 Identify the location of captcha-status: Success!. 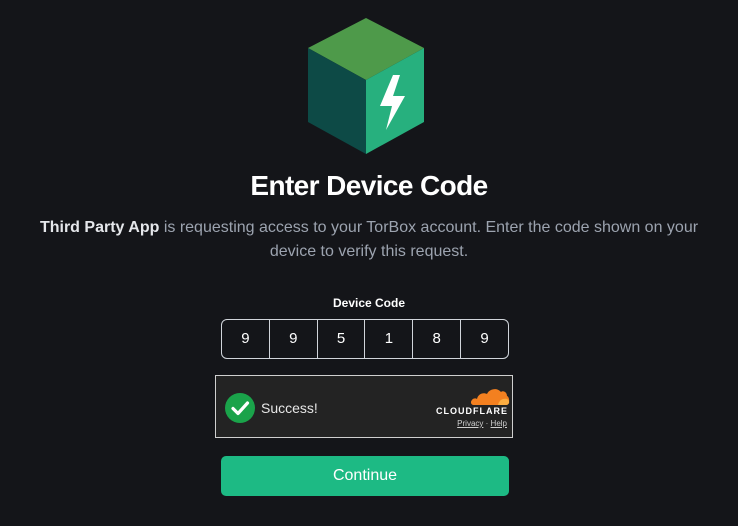
(289, 408).